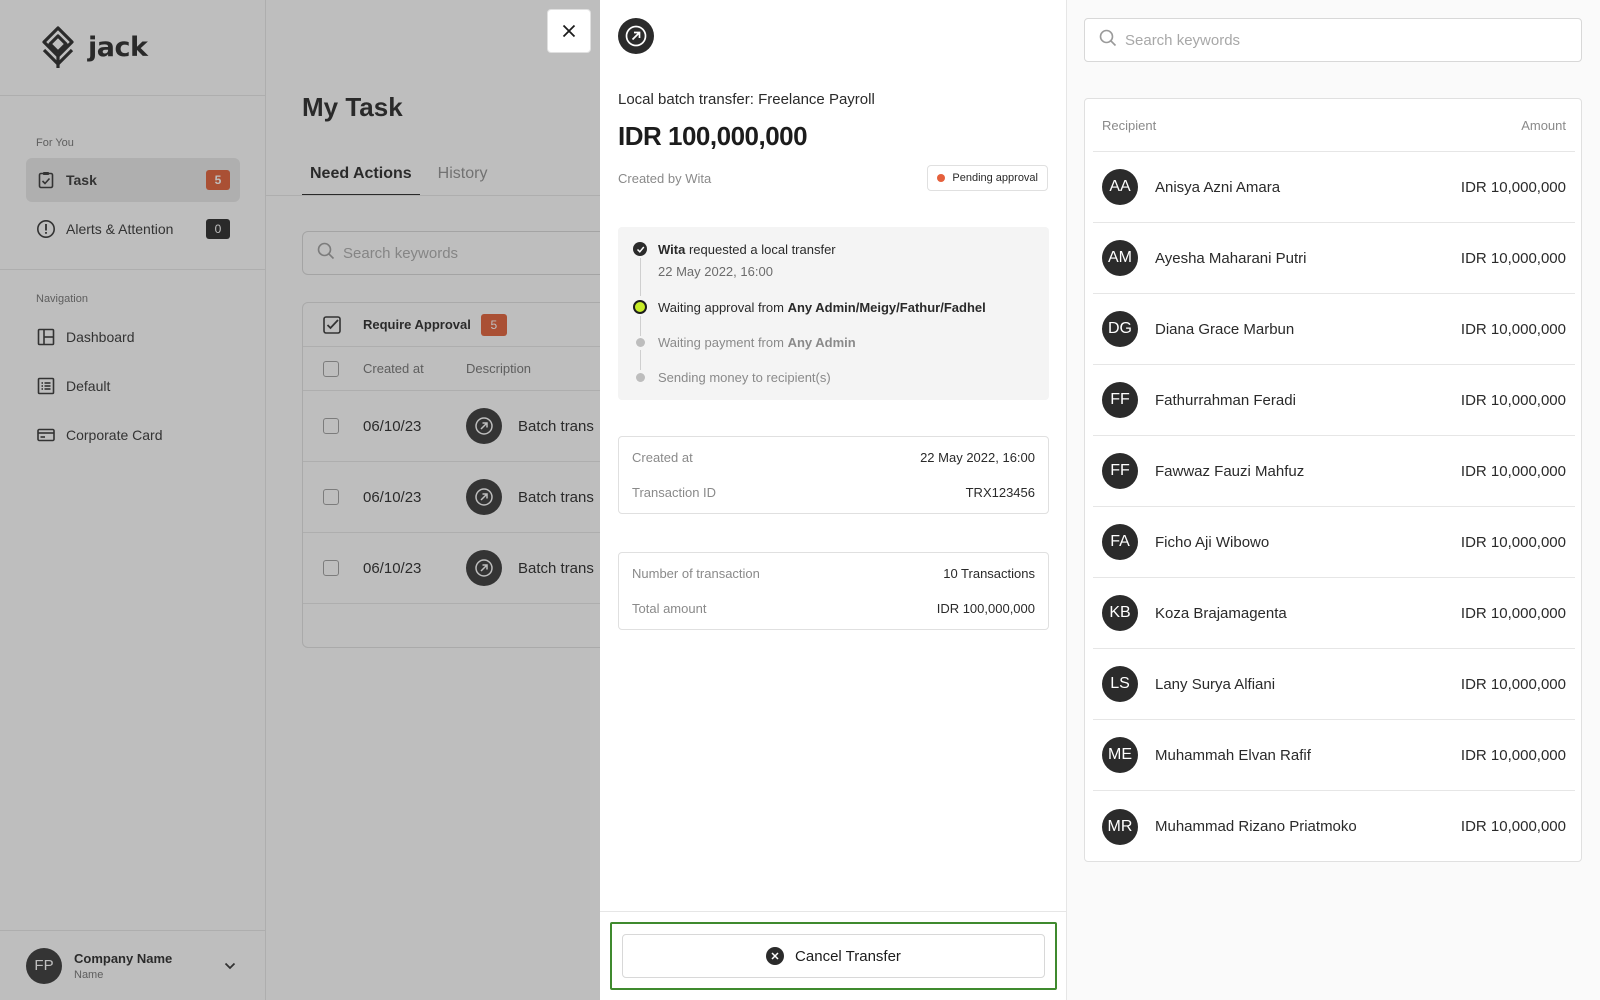 The height and width of the screenshot is (1000, 1600). What do you see at coordinates (1225, 400) in the screenshot?
I see `recipient-name: Fathurrahman Feradi` at bounding box center [1225, 400].